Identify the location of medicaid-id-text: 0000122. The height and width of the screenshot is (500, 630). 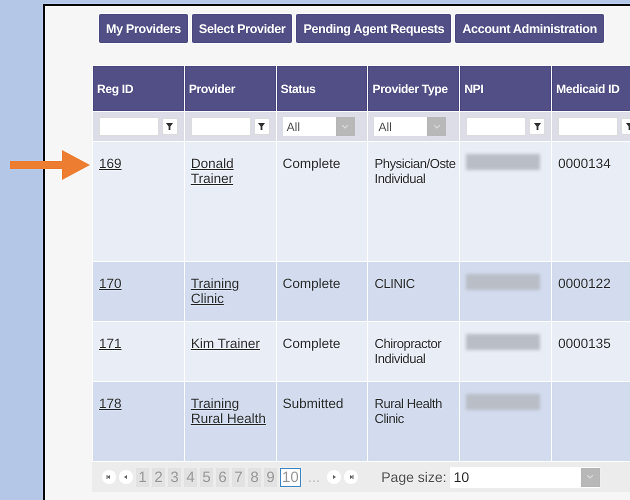
(584, 283).